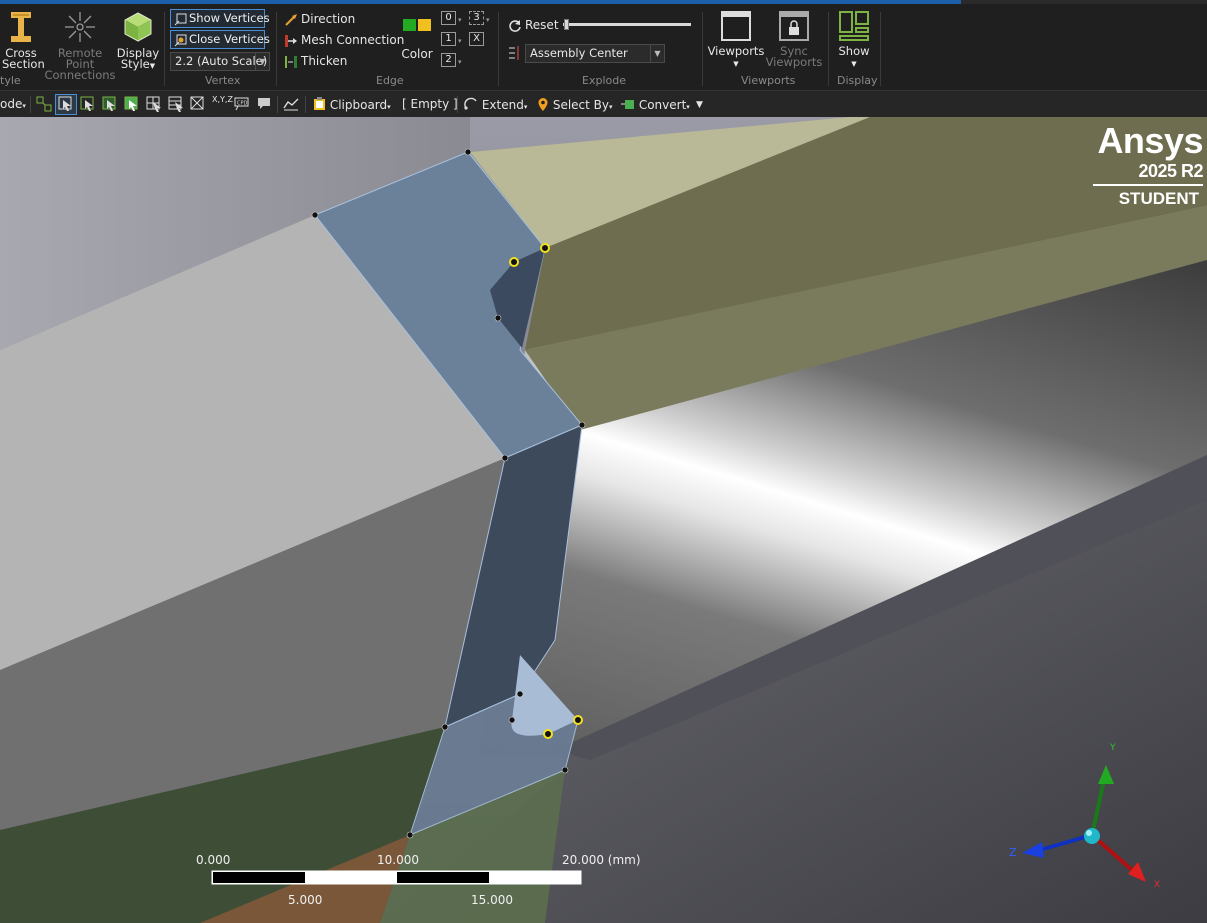  I want to click on color-label: Color, so click(417, 54).